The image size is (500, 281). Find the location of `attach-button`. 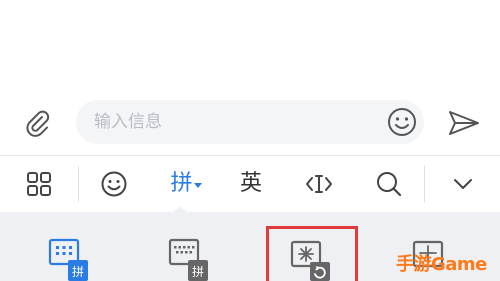

attach-button is located at coordinates (37, 123).